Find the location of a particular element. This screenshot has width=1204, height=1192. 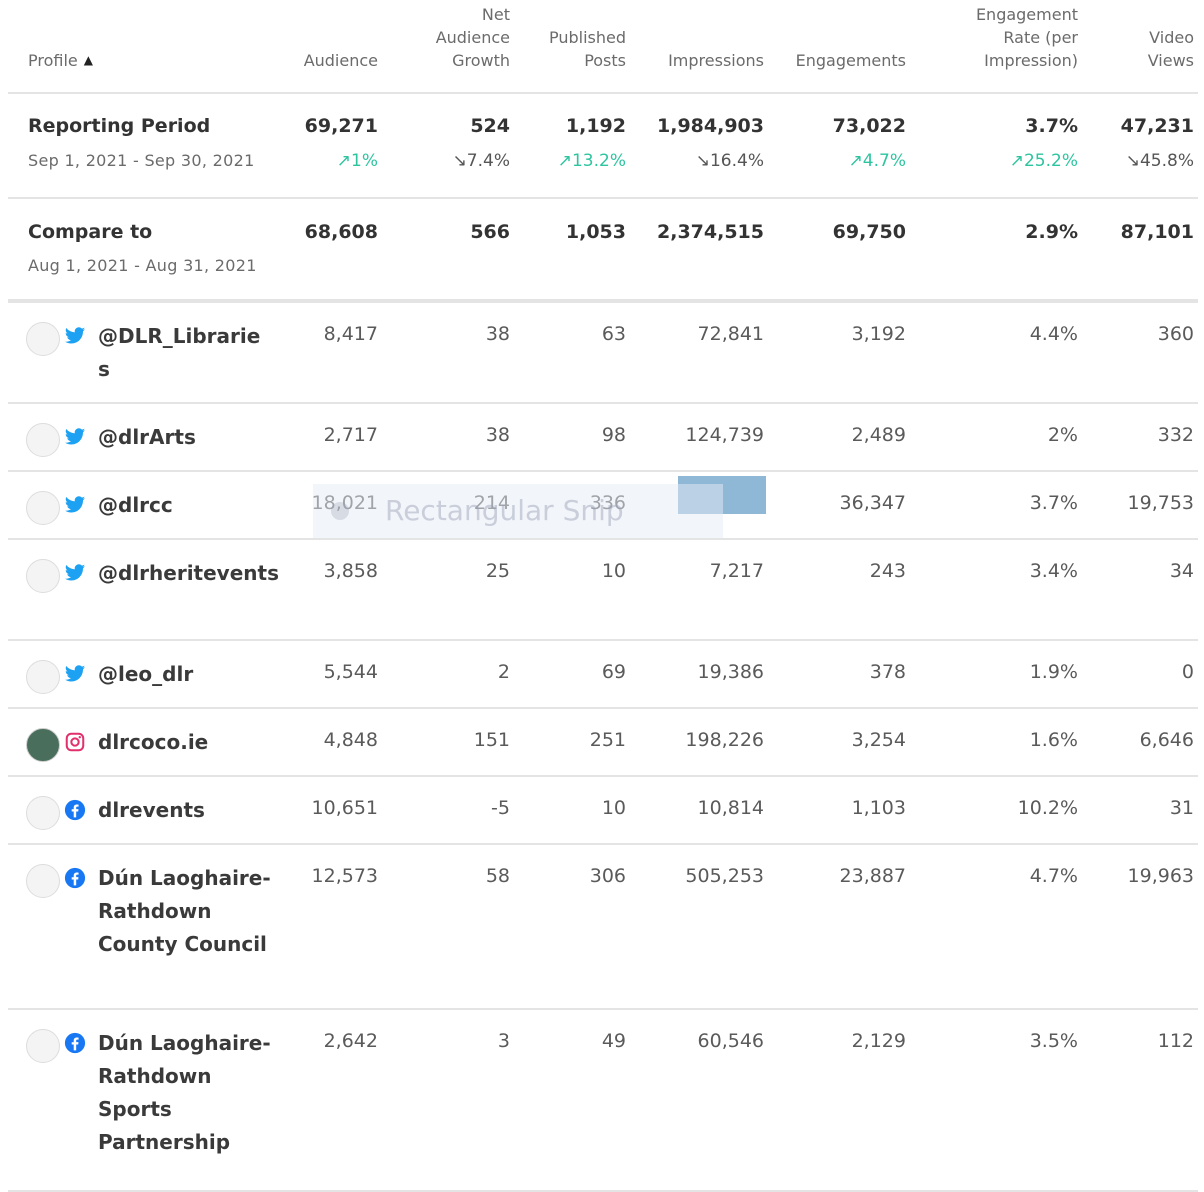

compare-engagement-rate: 2.9% is located at coordinates (1051, 232).